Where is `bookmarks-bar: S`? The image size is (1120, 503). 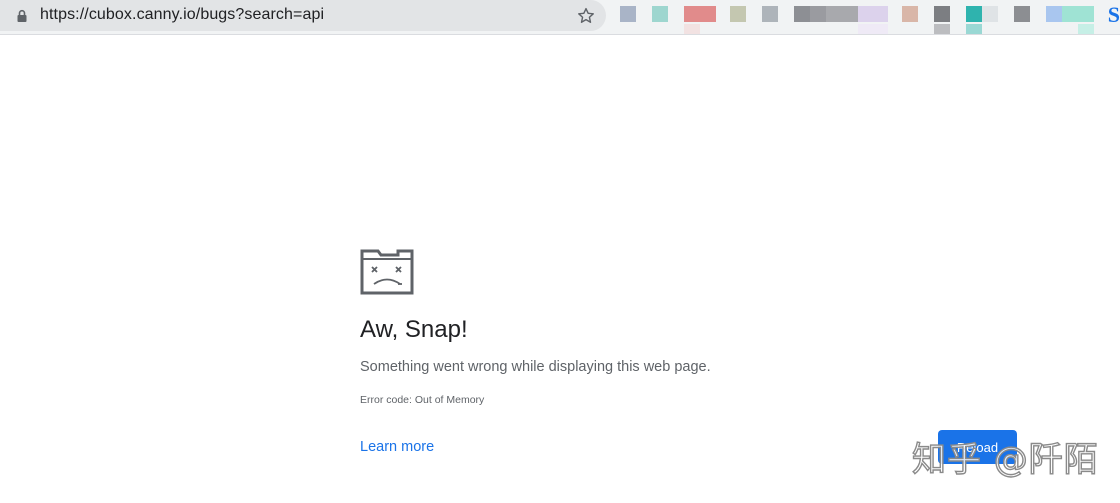 bookmarks-bar: S is located at coordinates (866, 21).